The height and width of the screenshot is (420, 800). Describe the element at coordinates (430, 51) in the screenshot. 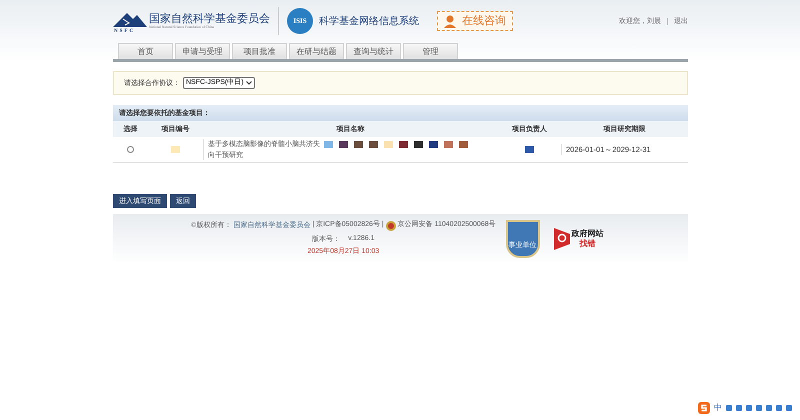

I see `nav-tab: 管理` at that location.